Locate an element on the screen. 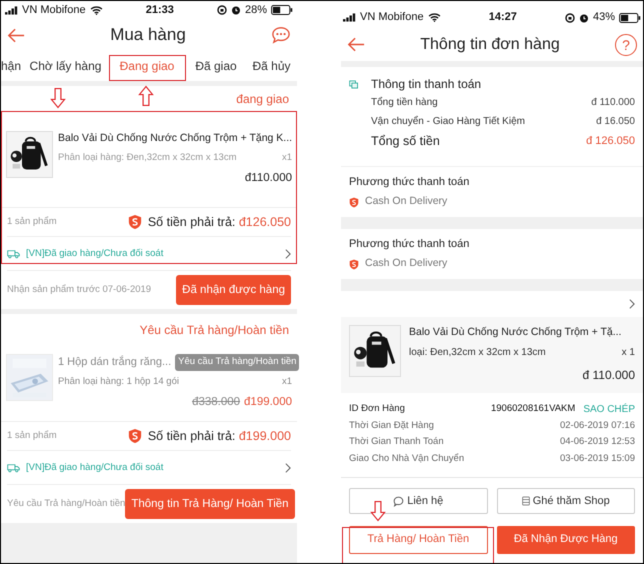  payment-amount: đ 16.050 is located at coordinates (615, 122).